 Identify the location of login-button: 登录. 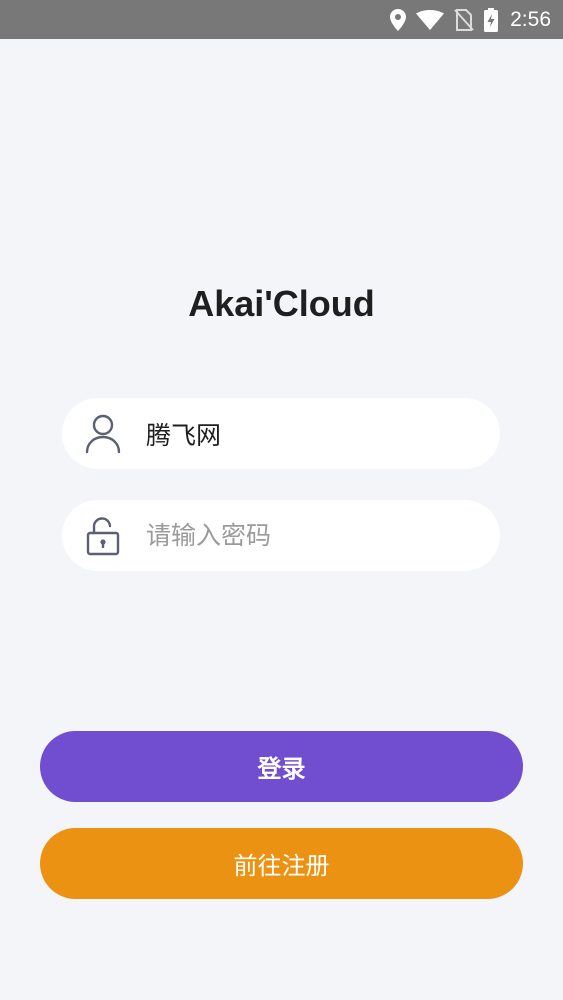
(281, 766).